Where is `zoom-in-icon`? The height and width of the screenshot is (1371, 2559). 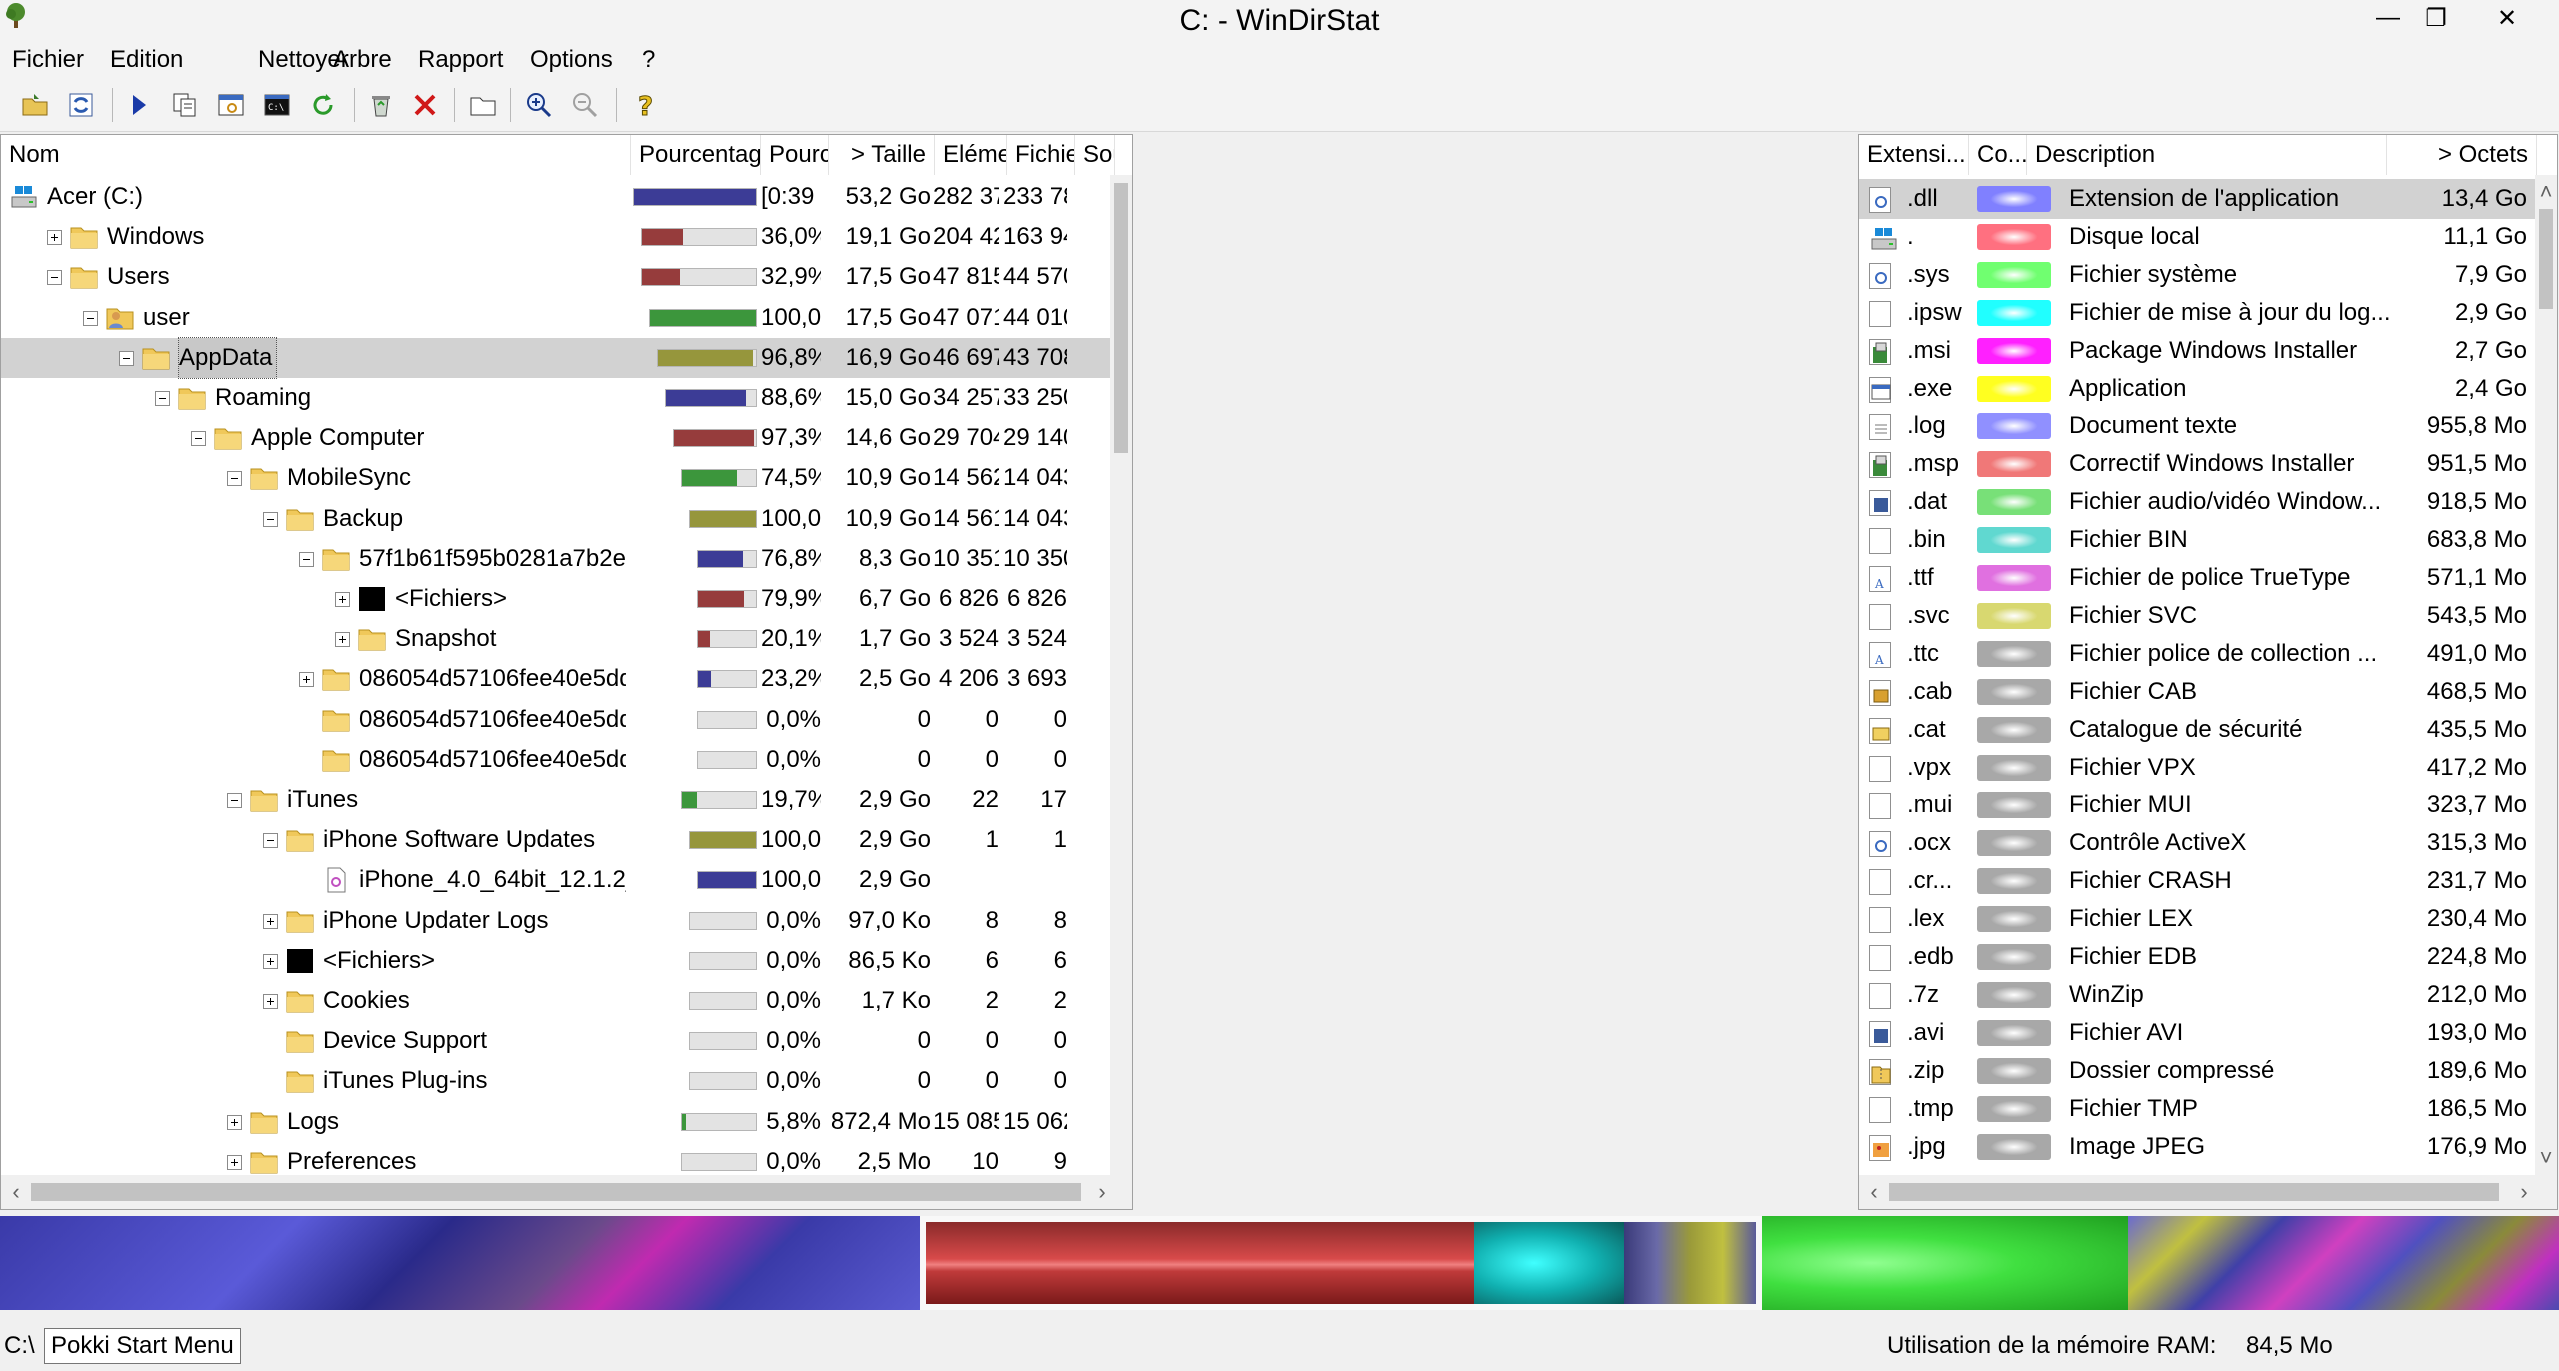 zoom-in-icon is located at coordinates (539, 105).